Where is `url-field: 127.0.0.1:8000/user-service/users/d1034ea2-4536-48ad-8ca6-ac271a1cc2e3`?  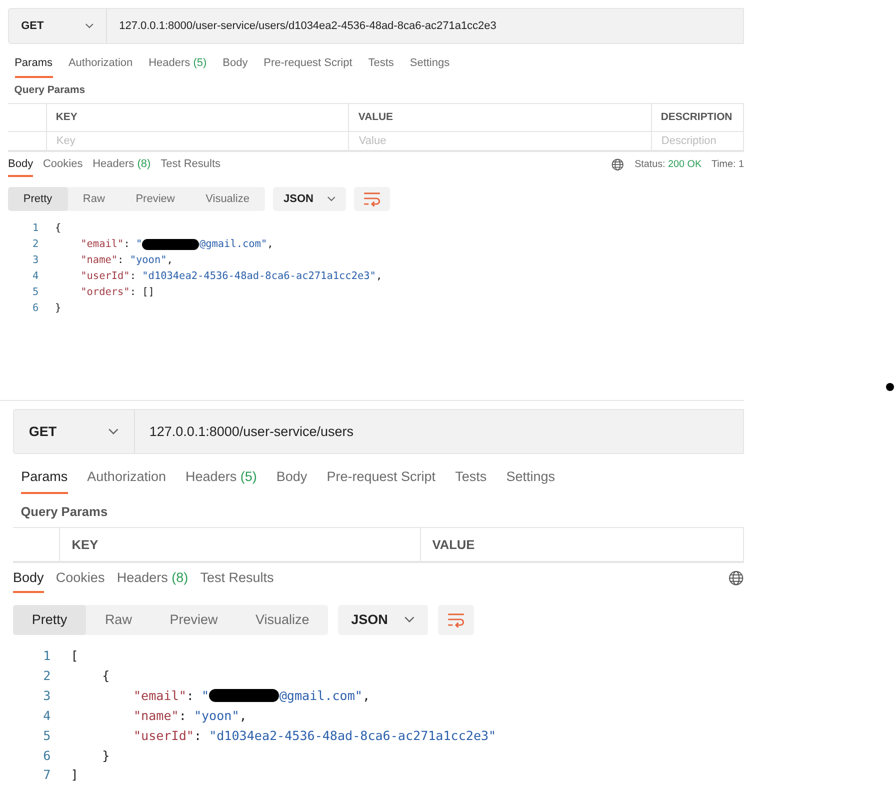 url-field: 127.0.0.1:8000/user-service/users/d1034ea2-4536-48ad-8ca6-ac271a1cc2e3 is located at coordinates (425, 26).